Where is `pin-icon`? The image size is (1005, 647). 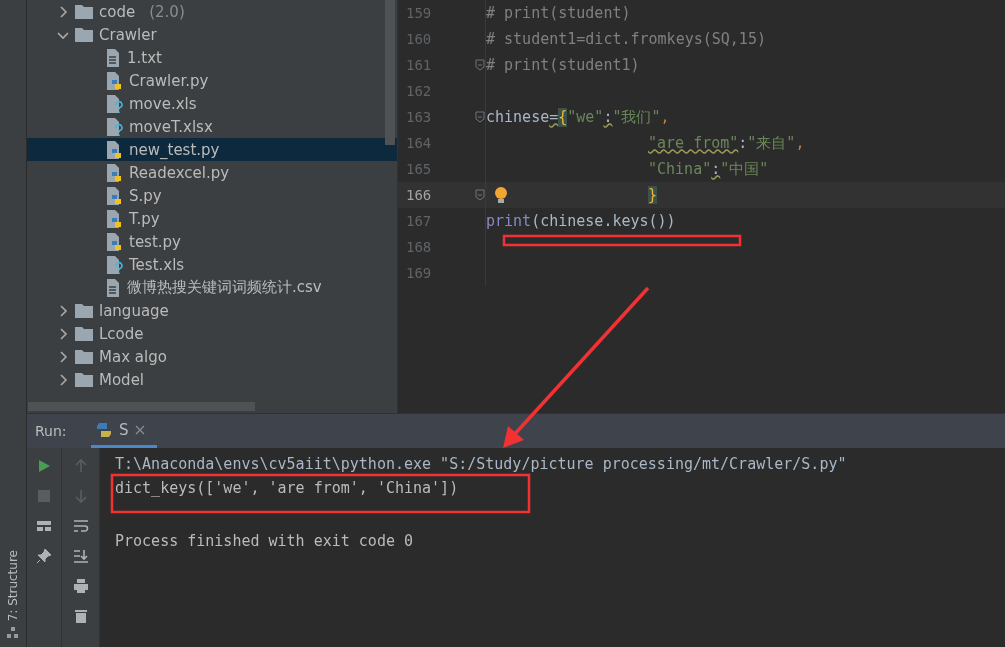
pin-icon is located at coordinates (44, 556).